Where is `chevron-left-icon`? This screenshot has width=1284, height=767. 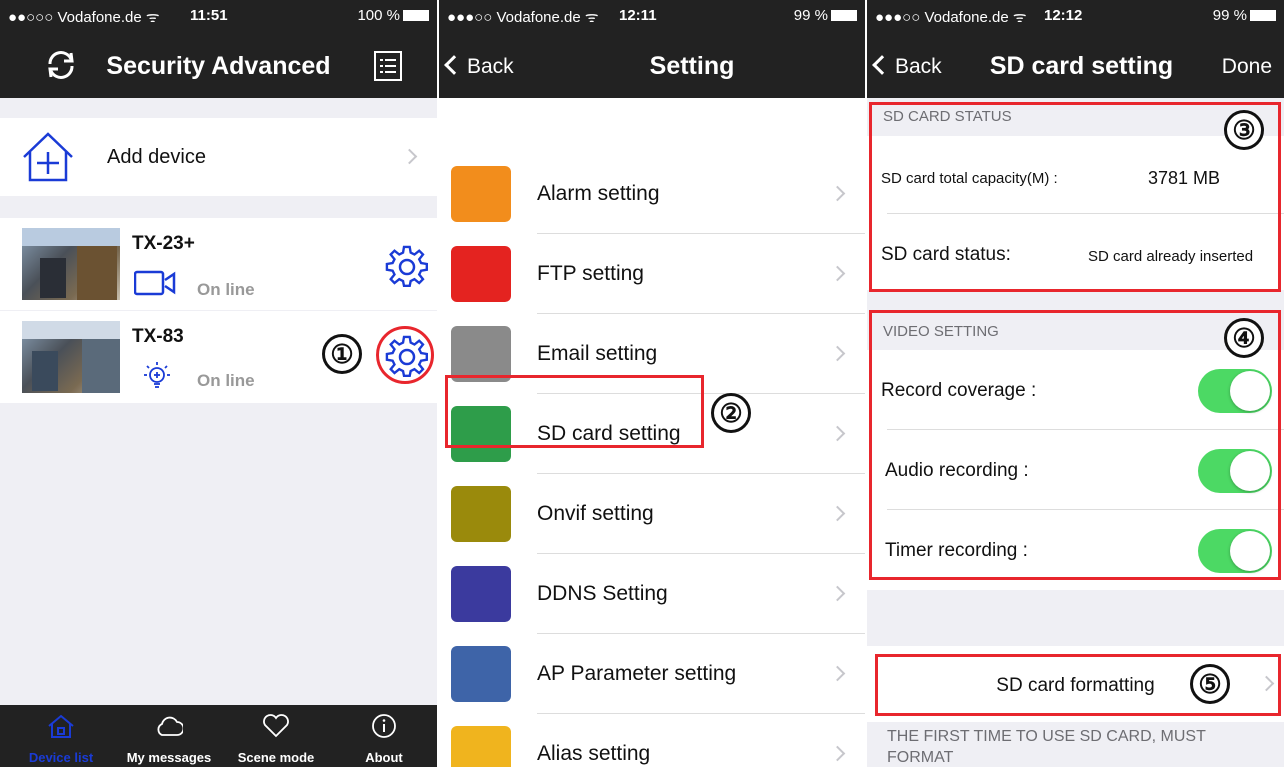 chevron-left-icon is located at coordinates (454, 65).